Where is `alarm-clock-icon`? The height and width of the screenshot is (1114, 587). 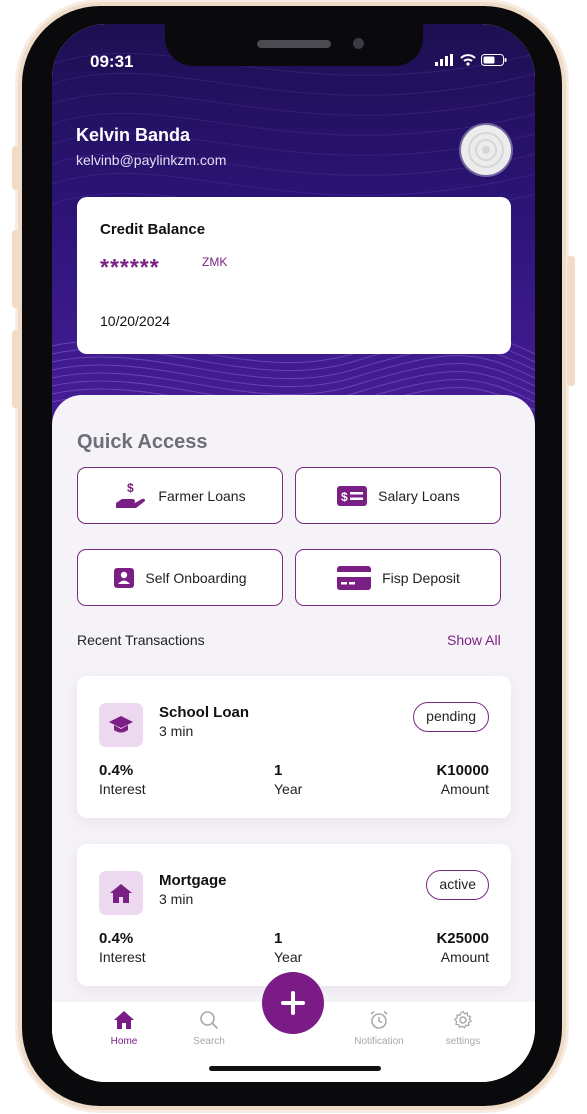
alarm-clock-icon is located at coordinates (379, 1019).